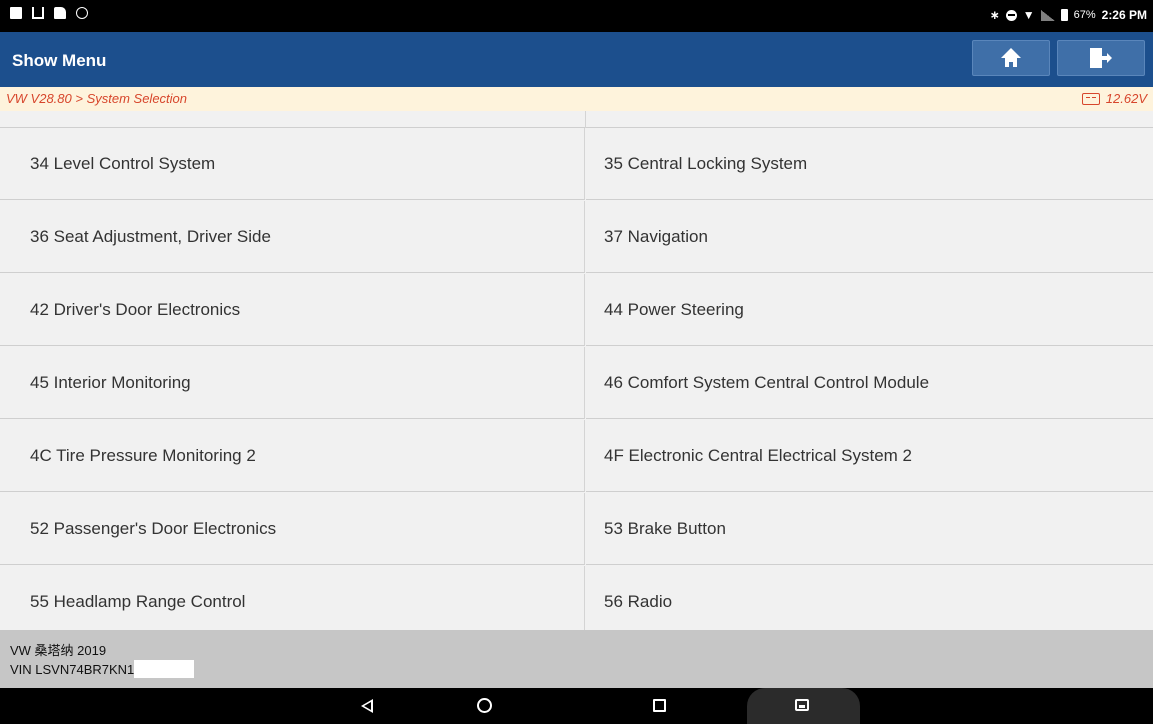 The width and height of the screenshot is (1153, 724). What do you see at coordinates (576, 99) in the screenshot?
I see `breadcrumb-bar: VW V28.80 > System Selection 12.62V` at bounding box center [576, 99].